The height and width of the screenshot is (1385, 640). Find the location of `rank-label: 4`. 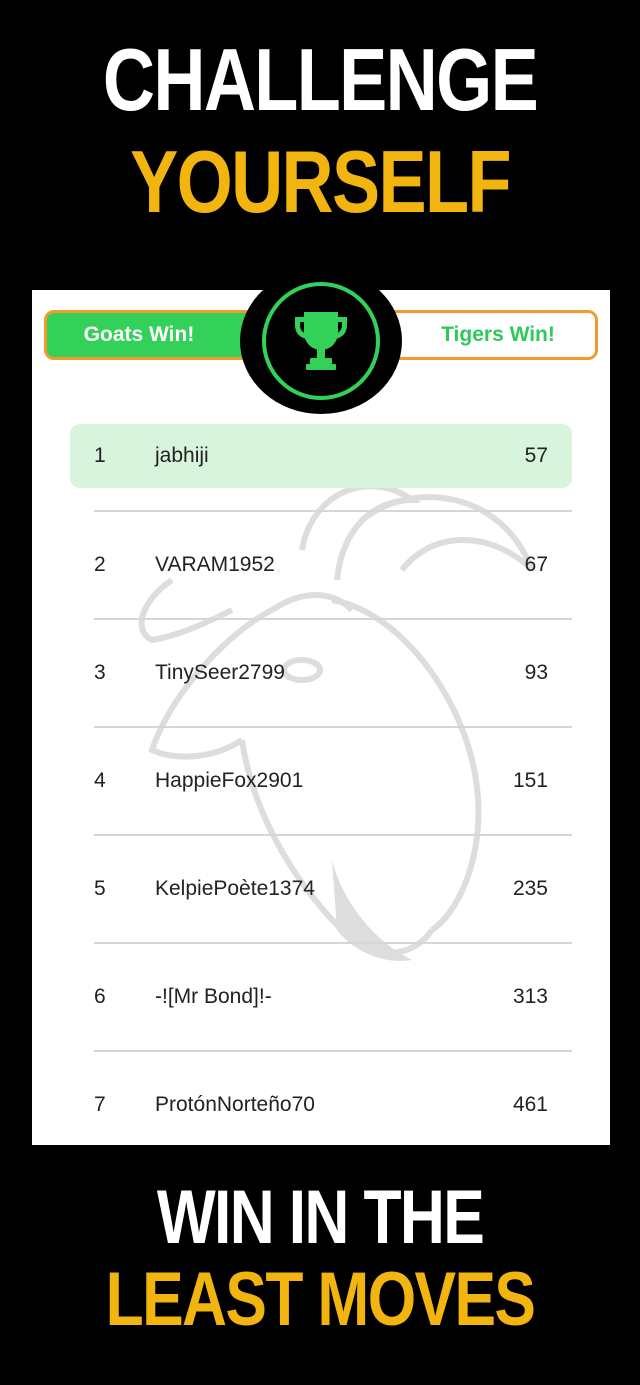

rank-label: 4 is located at coordinates (100, 780).